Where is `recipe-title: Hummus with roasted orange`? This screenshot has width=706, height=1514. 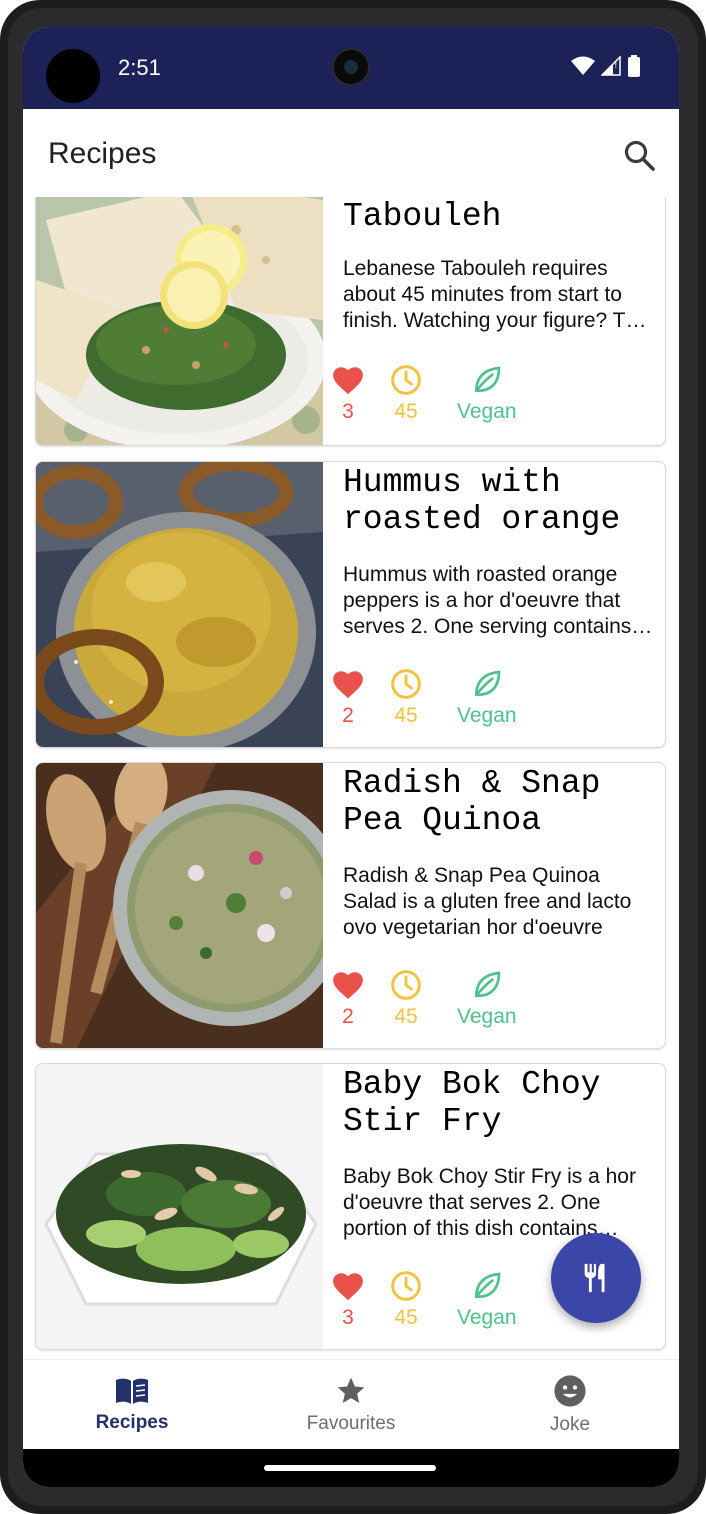
recipe-title: Hummus with roasted orange is located at coordinates (482, 501).